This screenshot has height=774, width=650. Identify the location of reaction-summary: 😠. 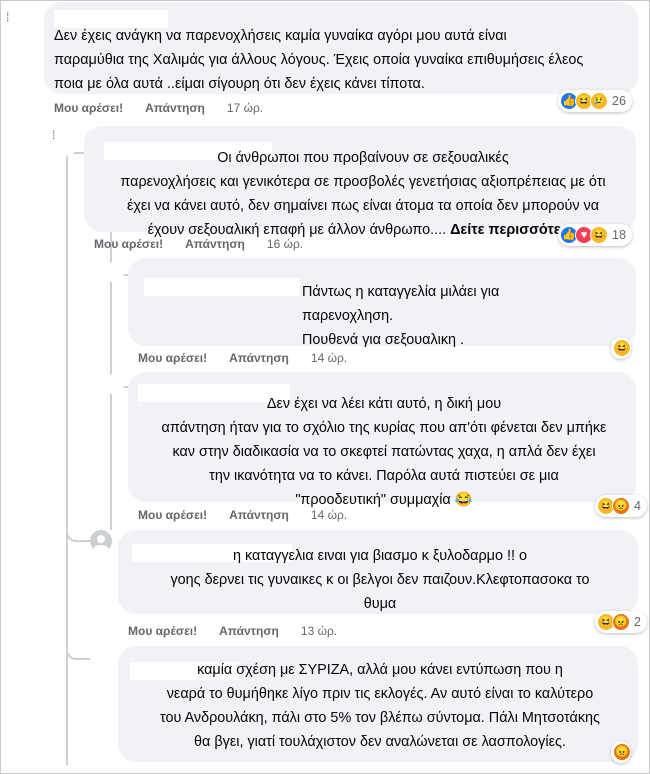
(621, 752).